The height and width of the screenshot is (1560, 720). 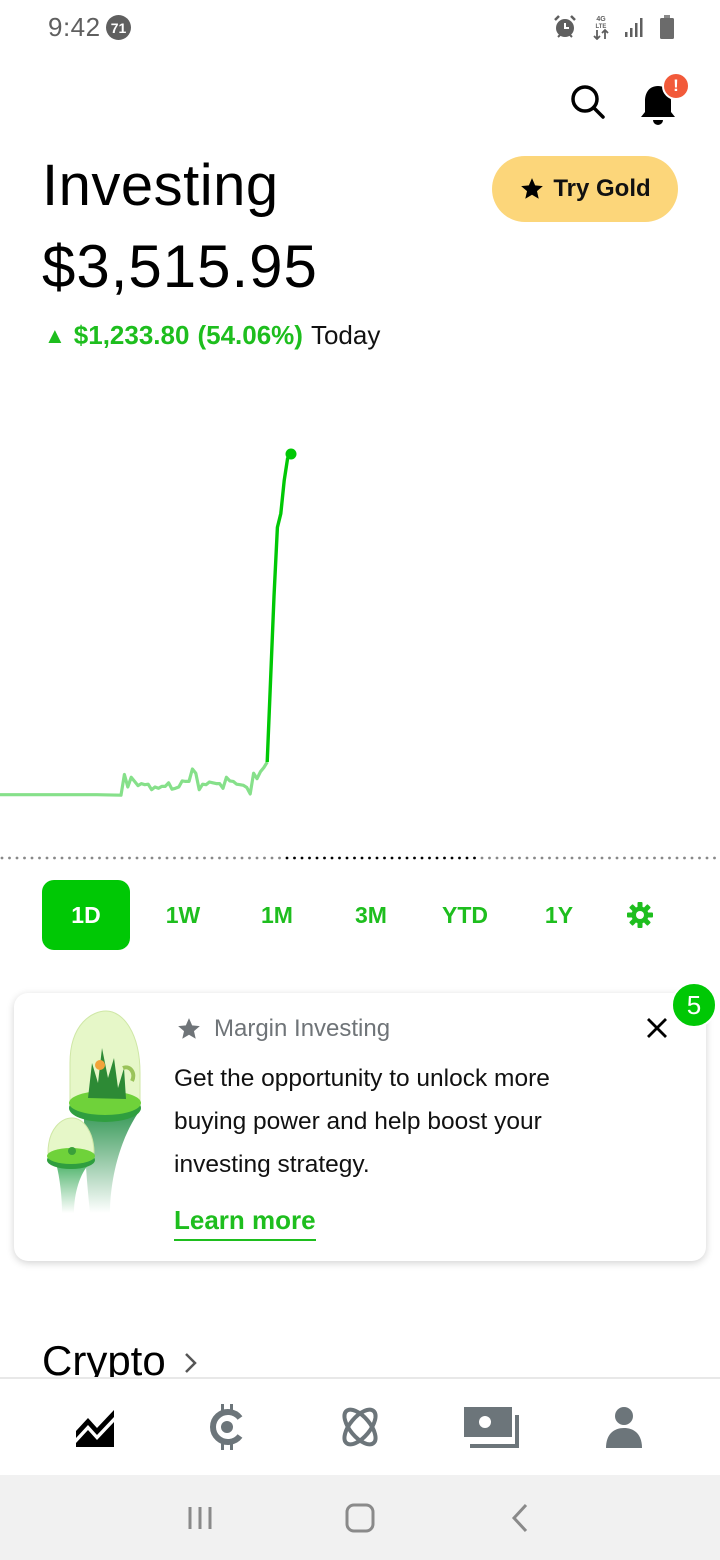 I want to click on notifications-button: !, so click(x=662, y=99).